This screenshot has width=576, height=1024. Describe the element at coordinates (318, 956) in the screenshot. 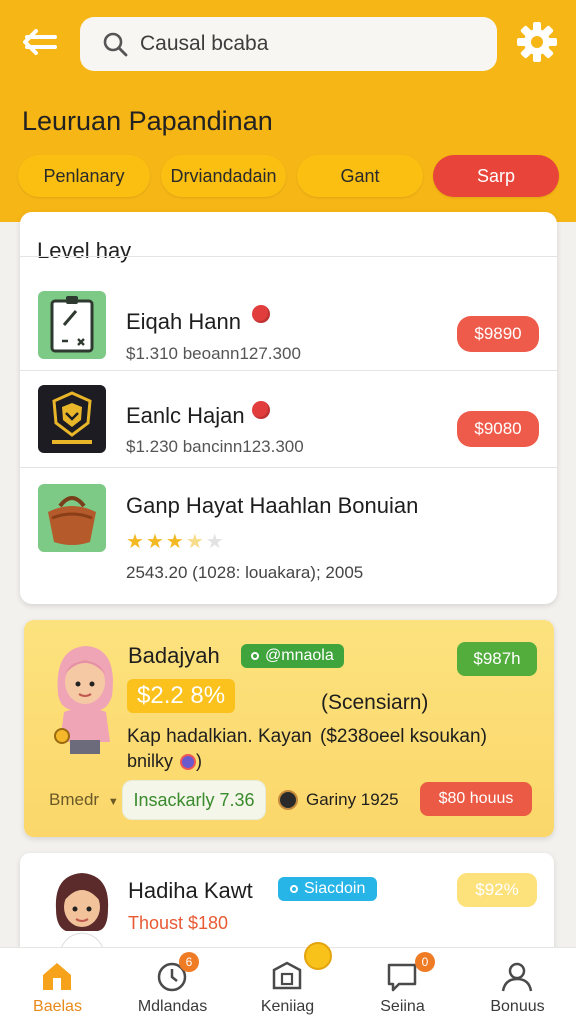

I see `promo-coin-icon` at that location.